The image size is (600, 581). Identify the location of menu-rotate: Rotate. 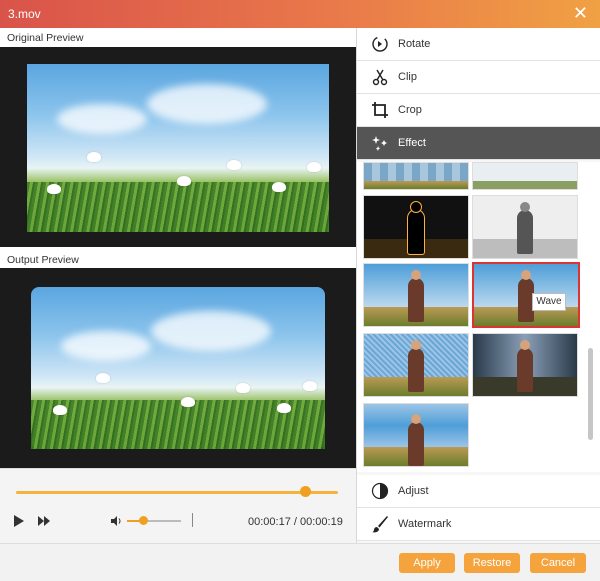
(478, 44).